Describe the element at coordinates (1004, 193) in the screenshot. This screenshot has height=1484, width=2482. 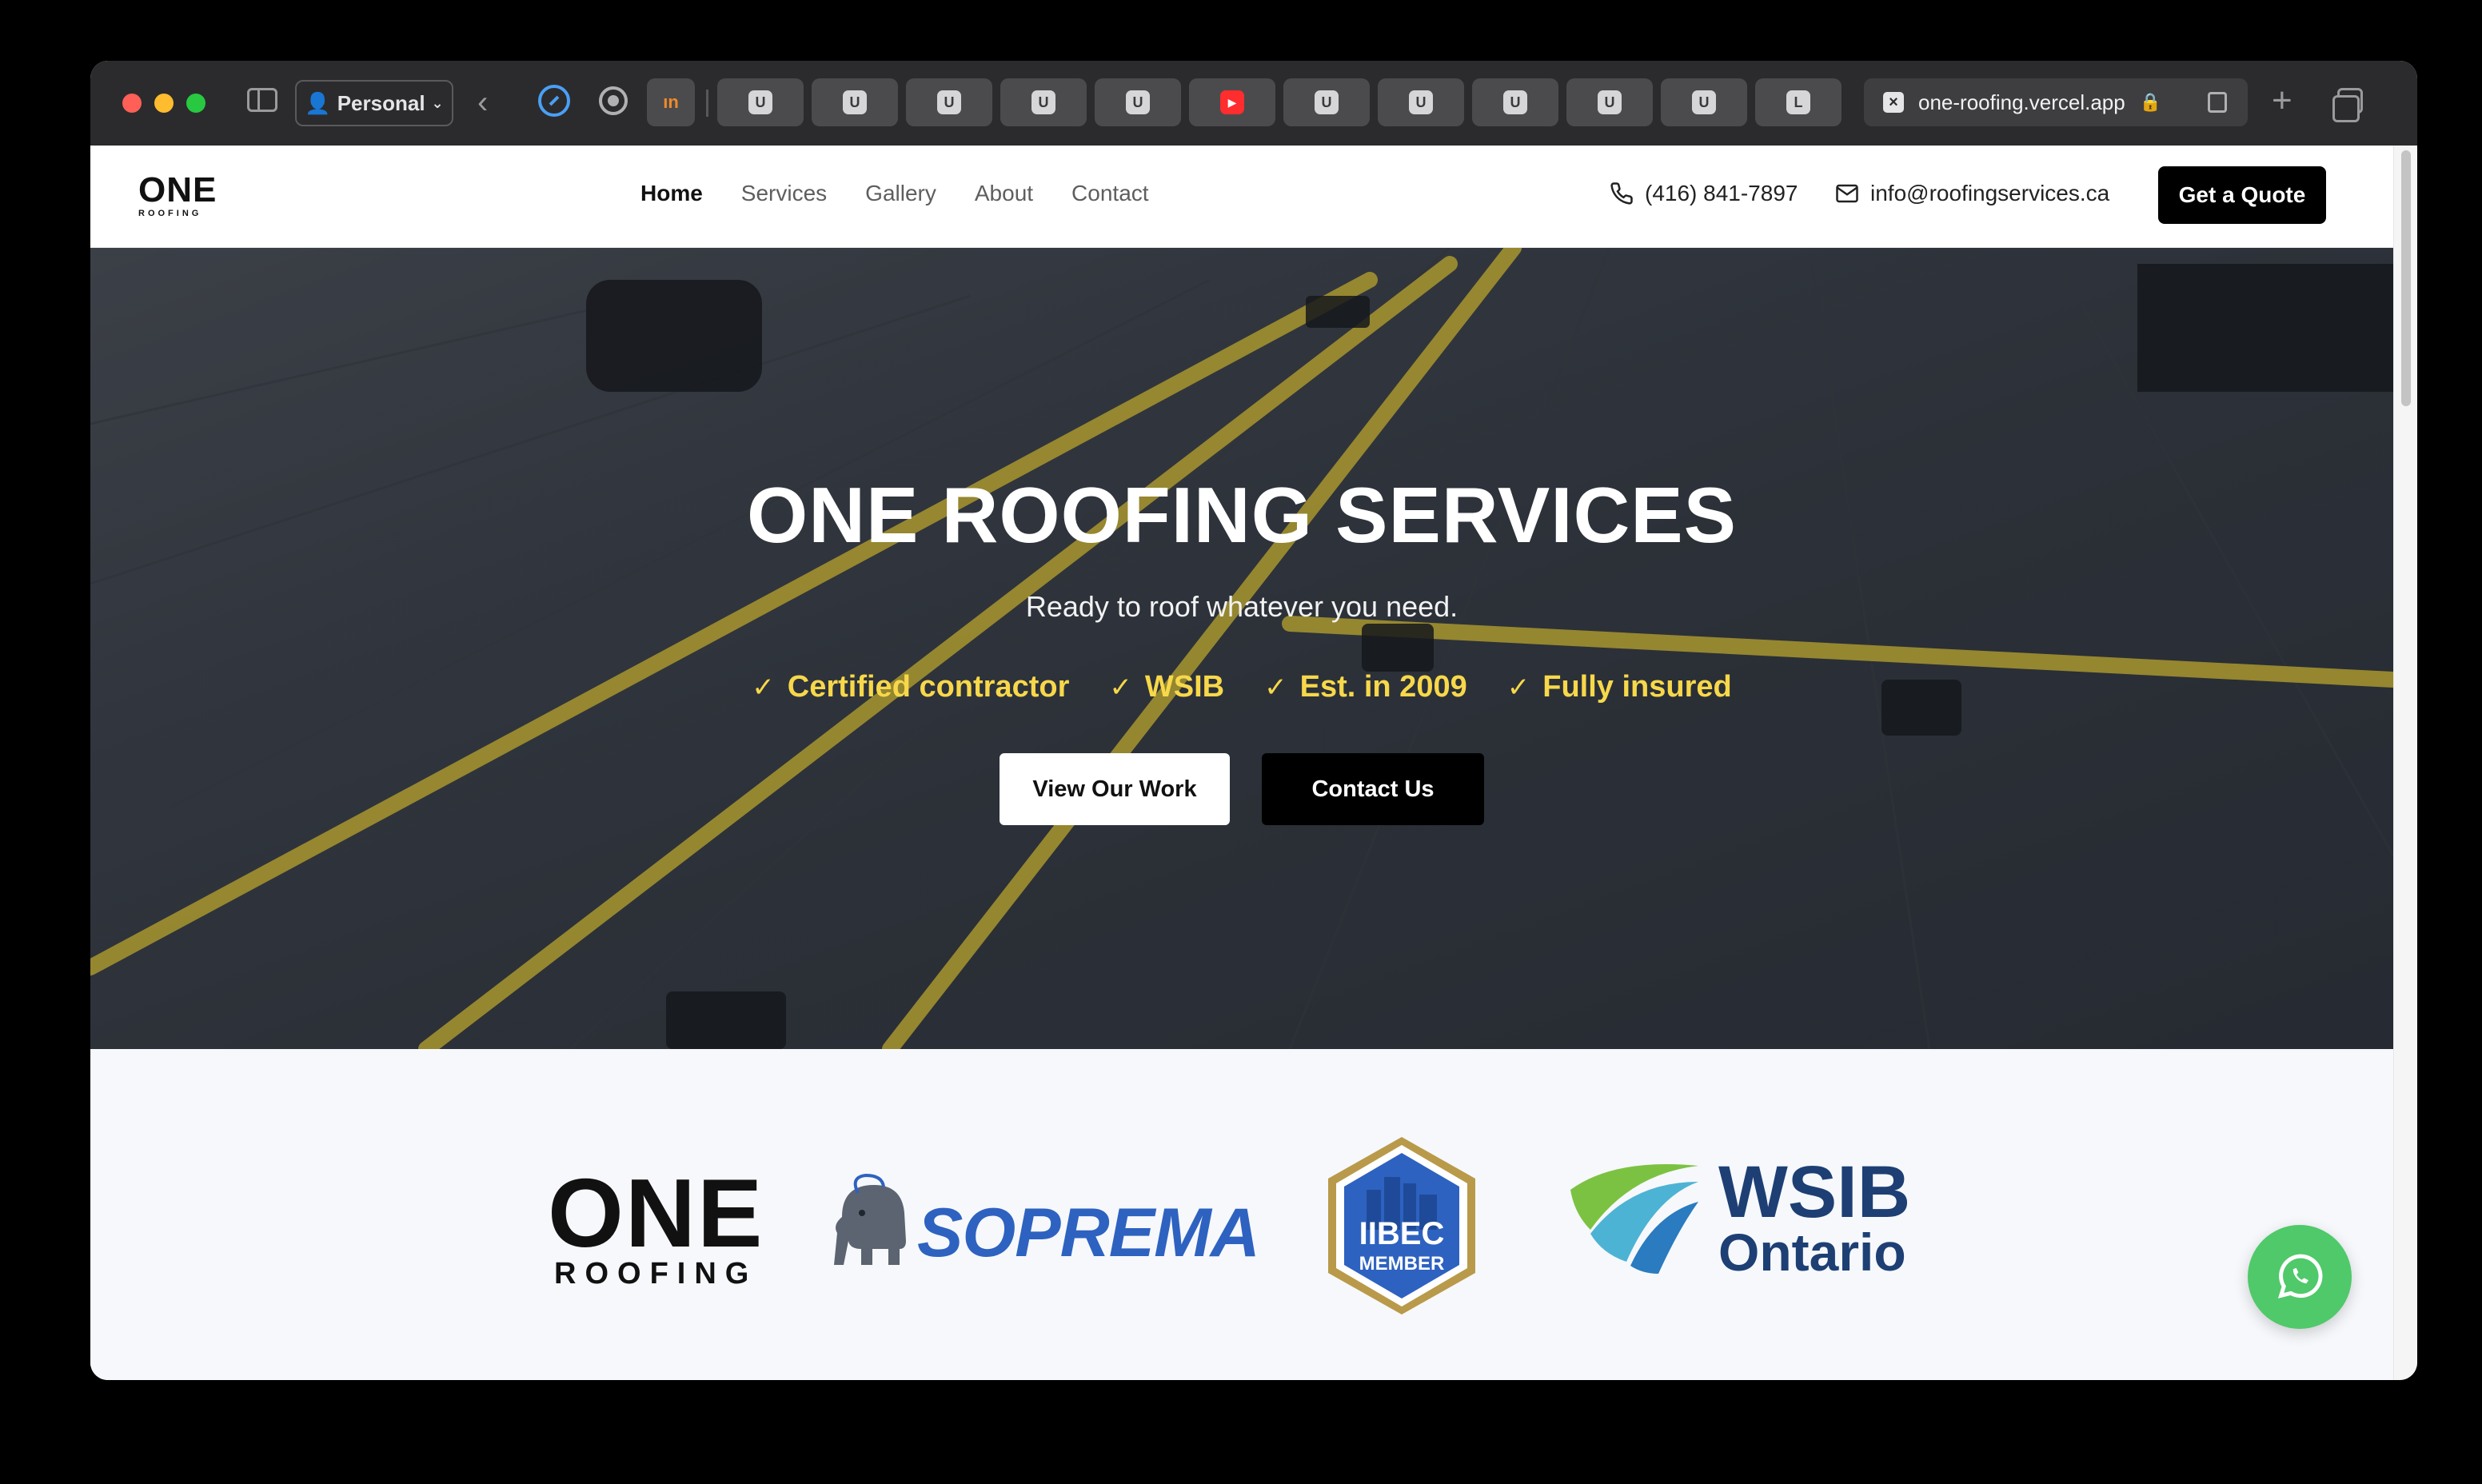
I see `nav-about: About` at that location.